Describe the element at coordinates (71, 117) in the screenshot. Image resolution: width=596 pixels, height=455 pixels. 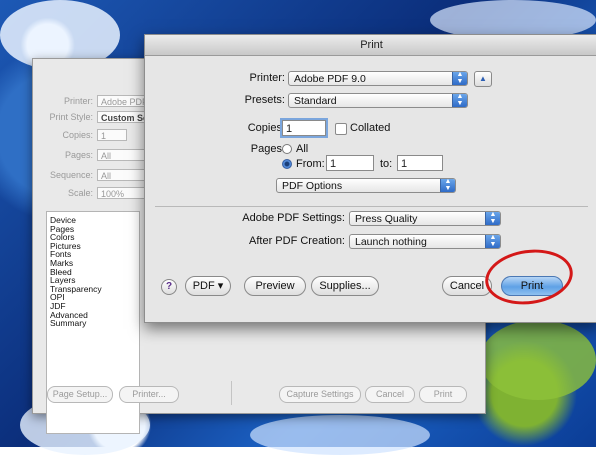
I see `print-style-label: Print Style:` at that location.